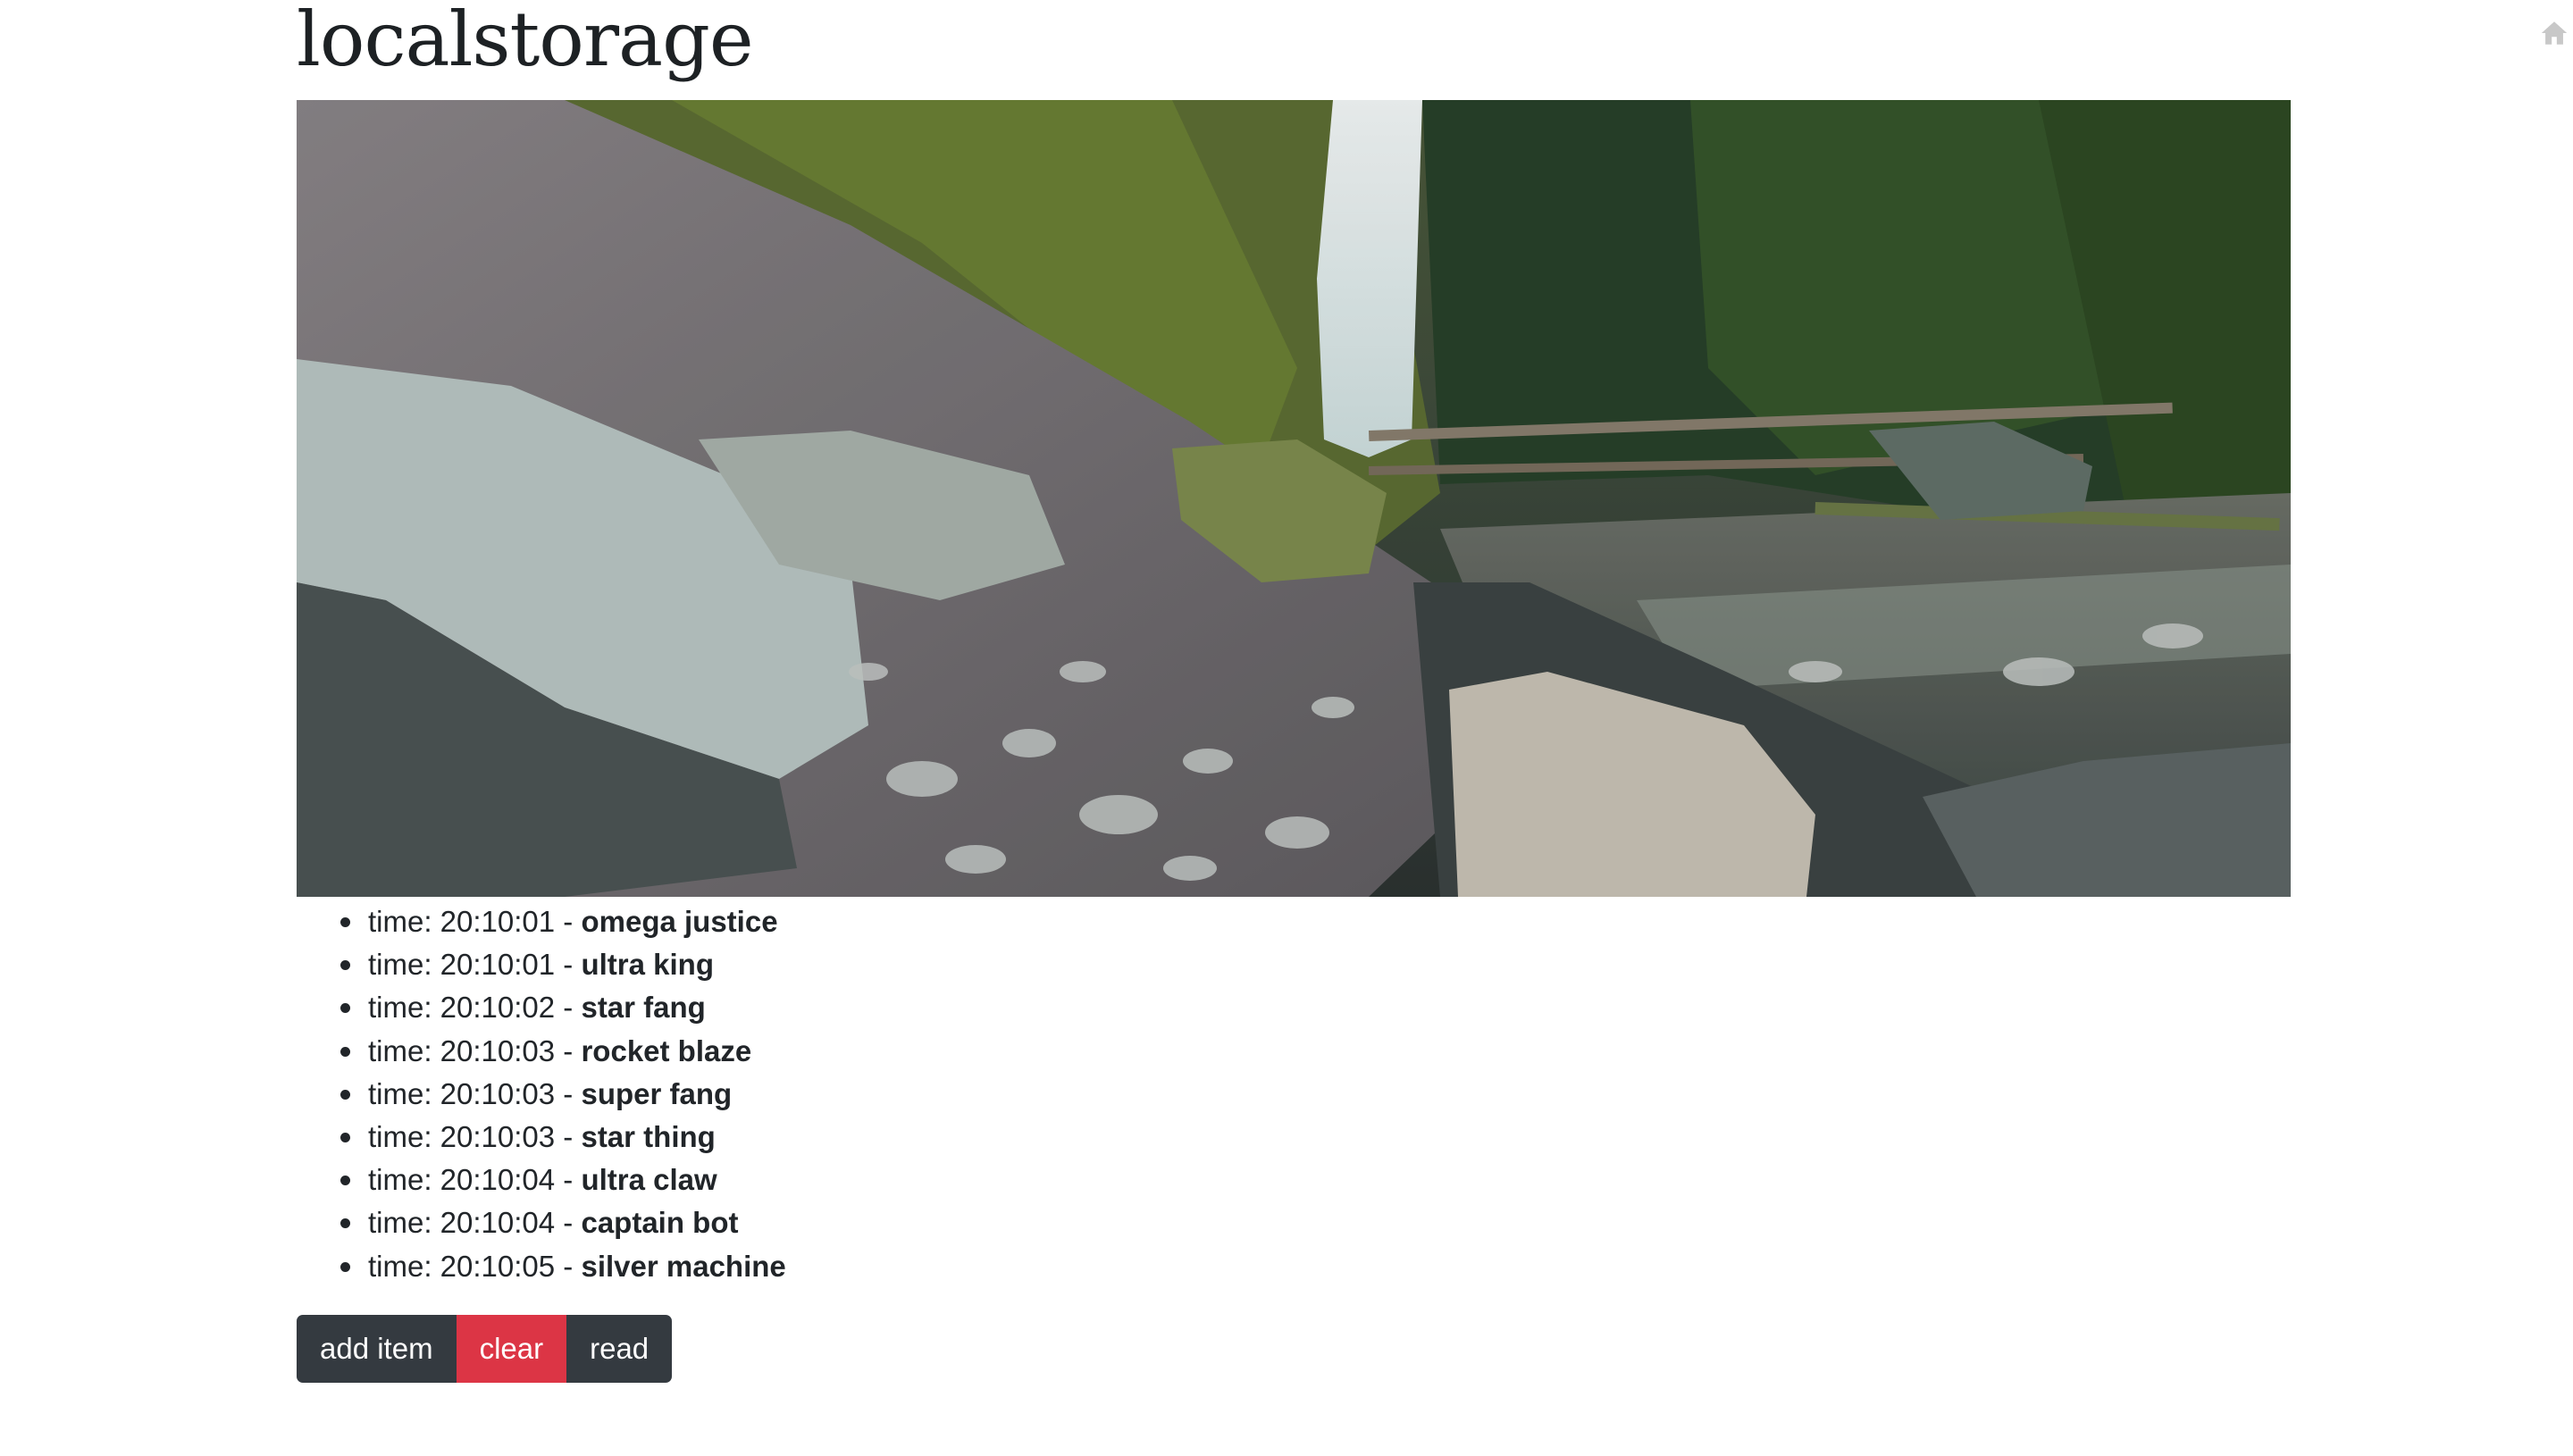 This screenshot has width=2573, height=1456. What do you see at coordinates (563, 1051) in the screenshot?
I see `list-item: time: 20:10:03 - rocket blaze` at bounding box center [563, 1051].